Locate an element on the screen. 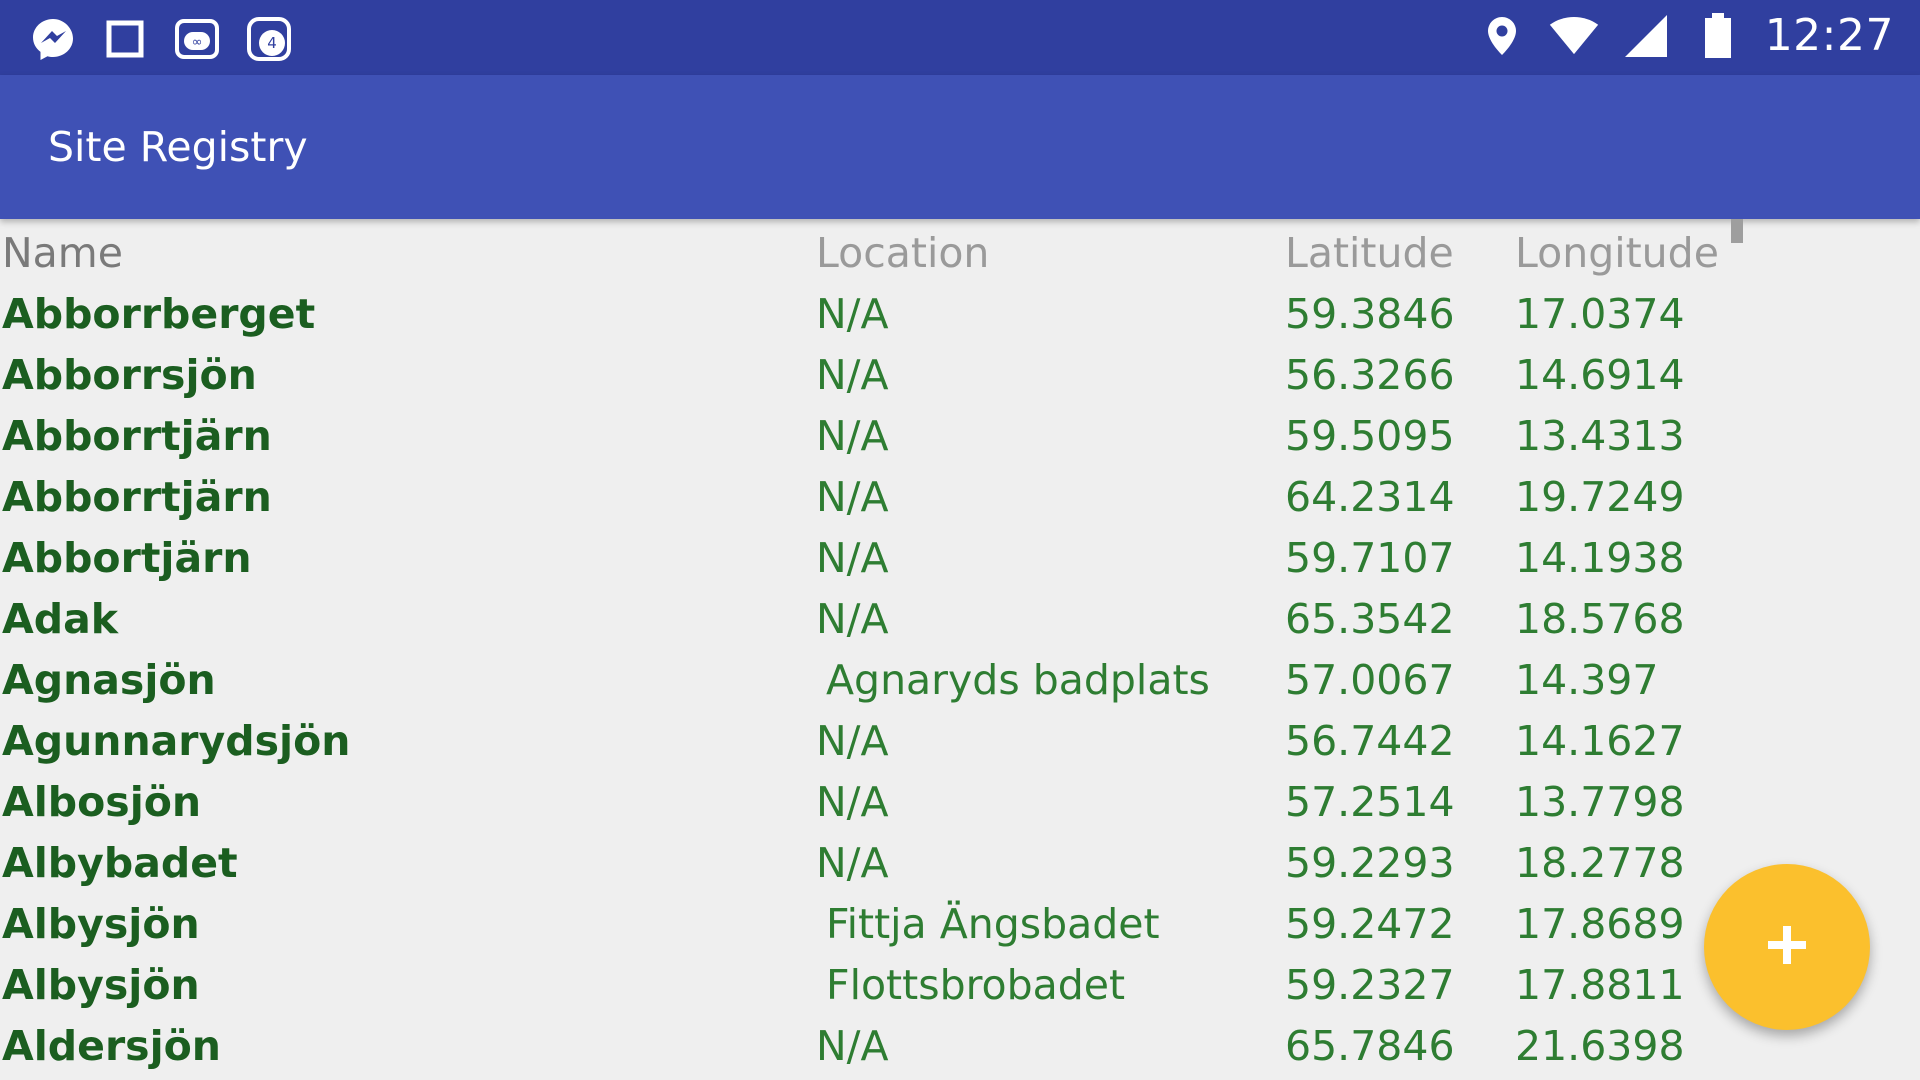  site-longitude: 19.7249 is located at coordinates (1600, 497).